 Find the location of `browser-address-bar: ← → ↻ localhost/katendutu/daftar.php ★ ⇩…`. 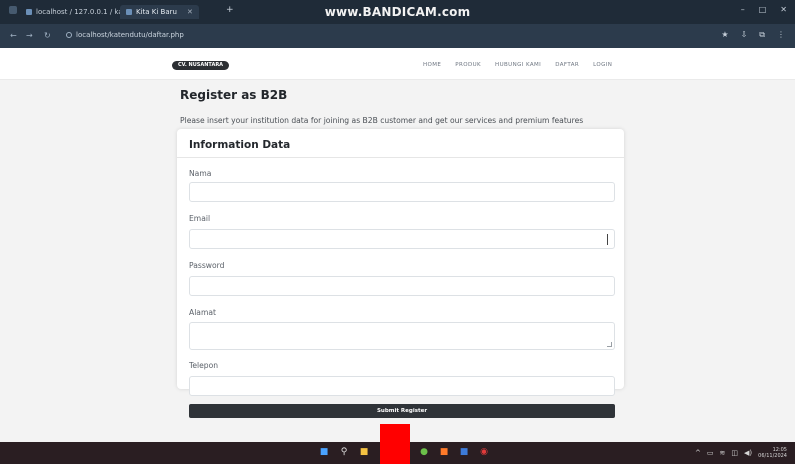

browser-address-bar: ← → ↻ localhost/katendutu/daftar.php ★ ⇩… is located at coordinates (397, 36).